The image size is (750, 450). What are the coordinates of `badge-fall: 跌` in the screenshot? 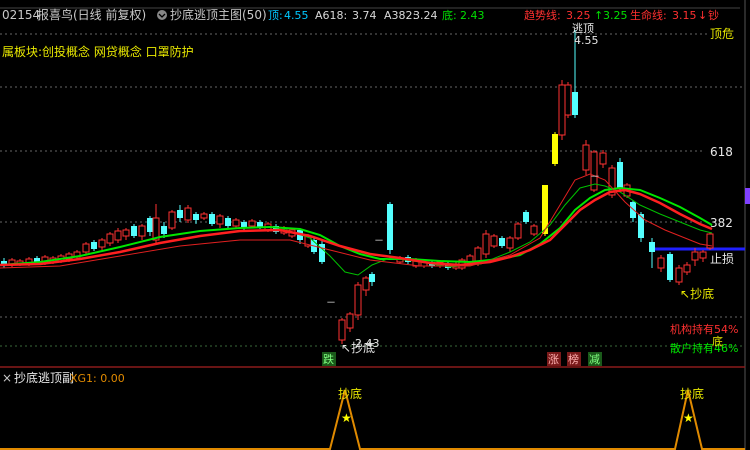 It's located at (328, 359).